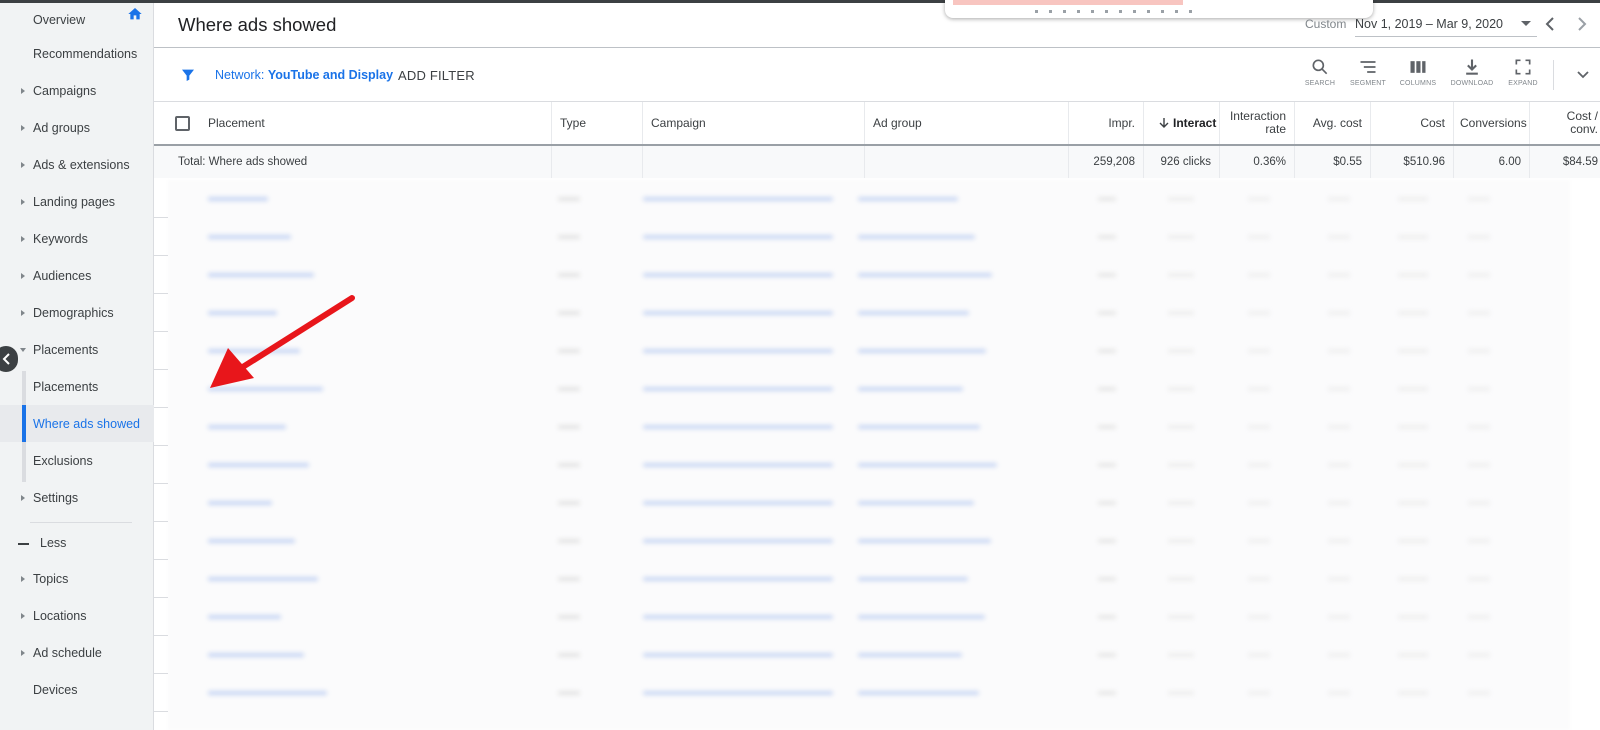  I want to click on column-header-ad-group: Ad group, so click(967, 123).